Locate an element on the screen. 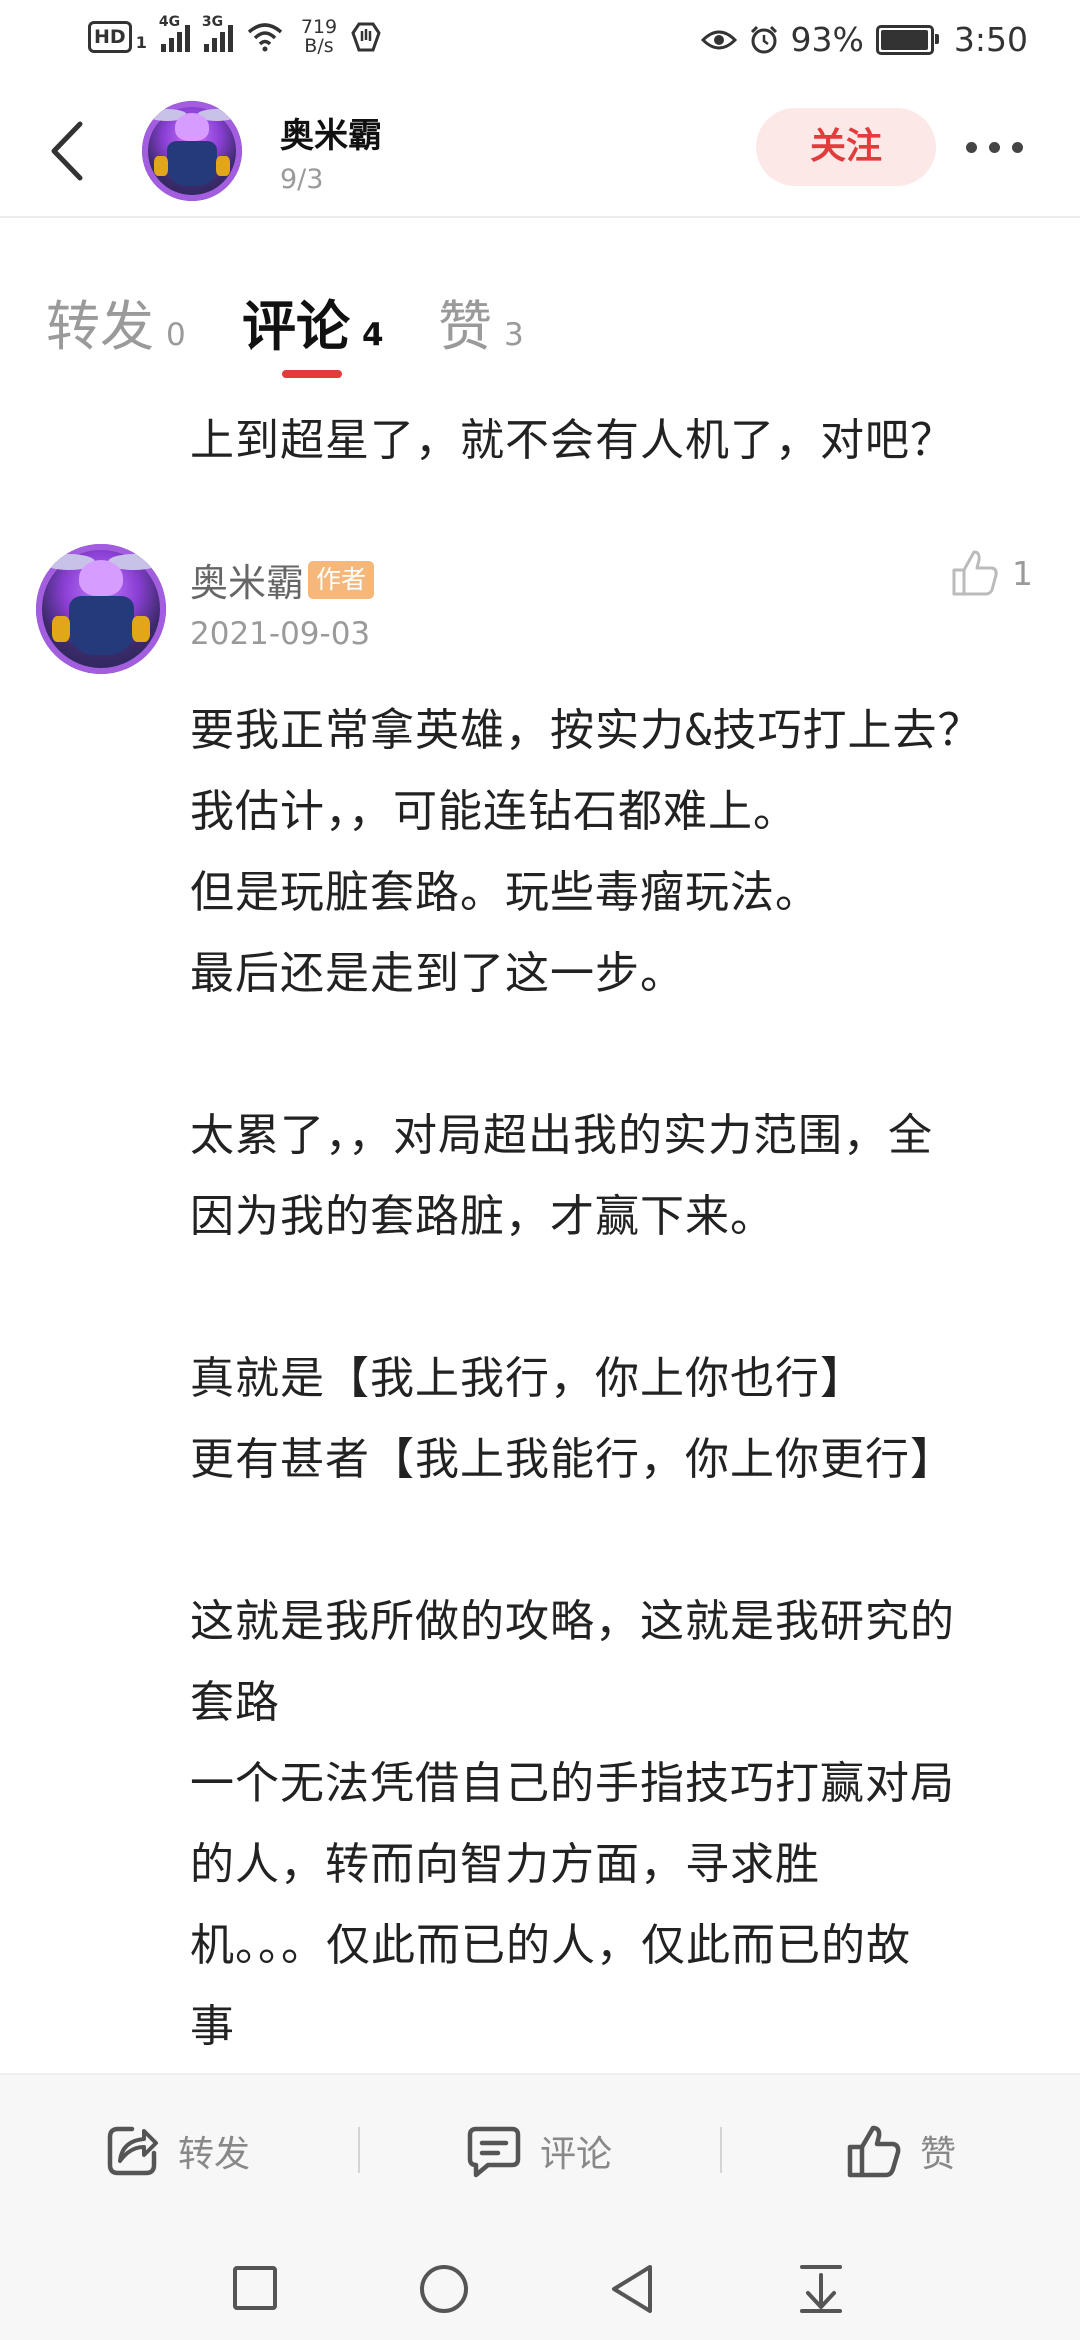 The height and width of the screenshot is (2340, 1080). author-avatar is located at coordinates (192, 151).